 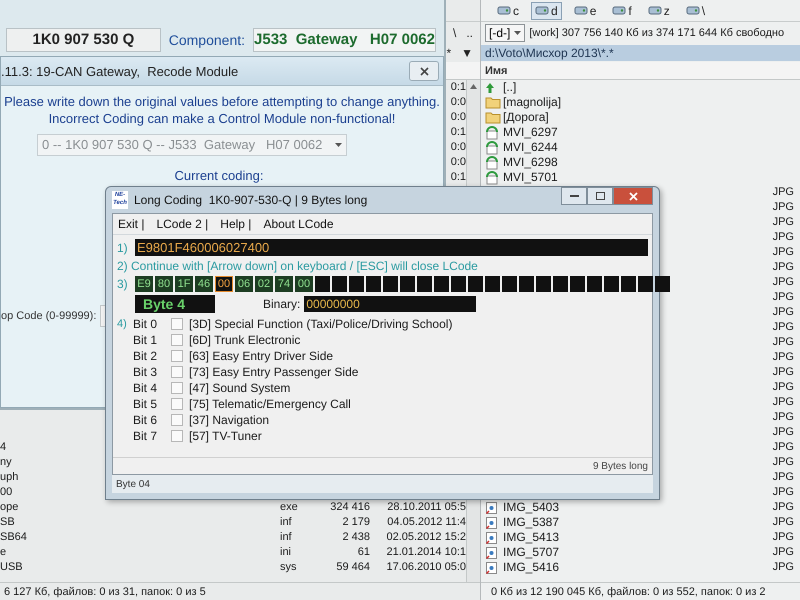 I want to click on folder-icon, so click(x=493, y=102).